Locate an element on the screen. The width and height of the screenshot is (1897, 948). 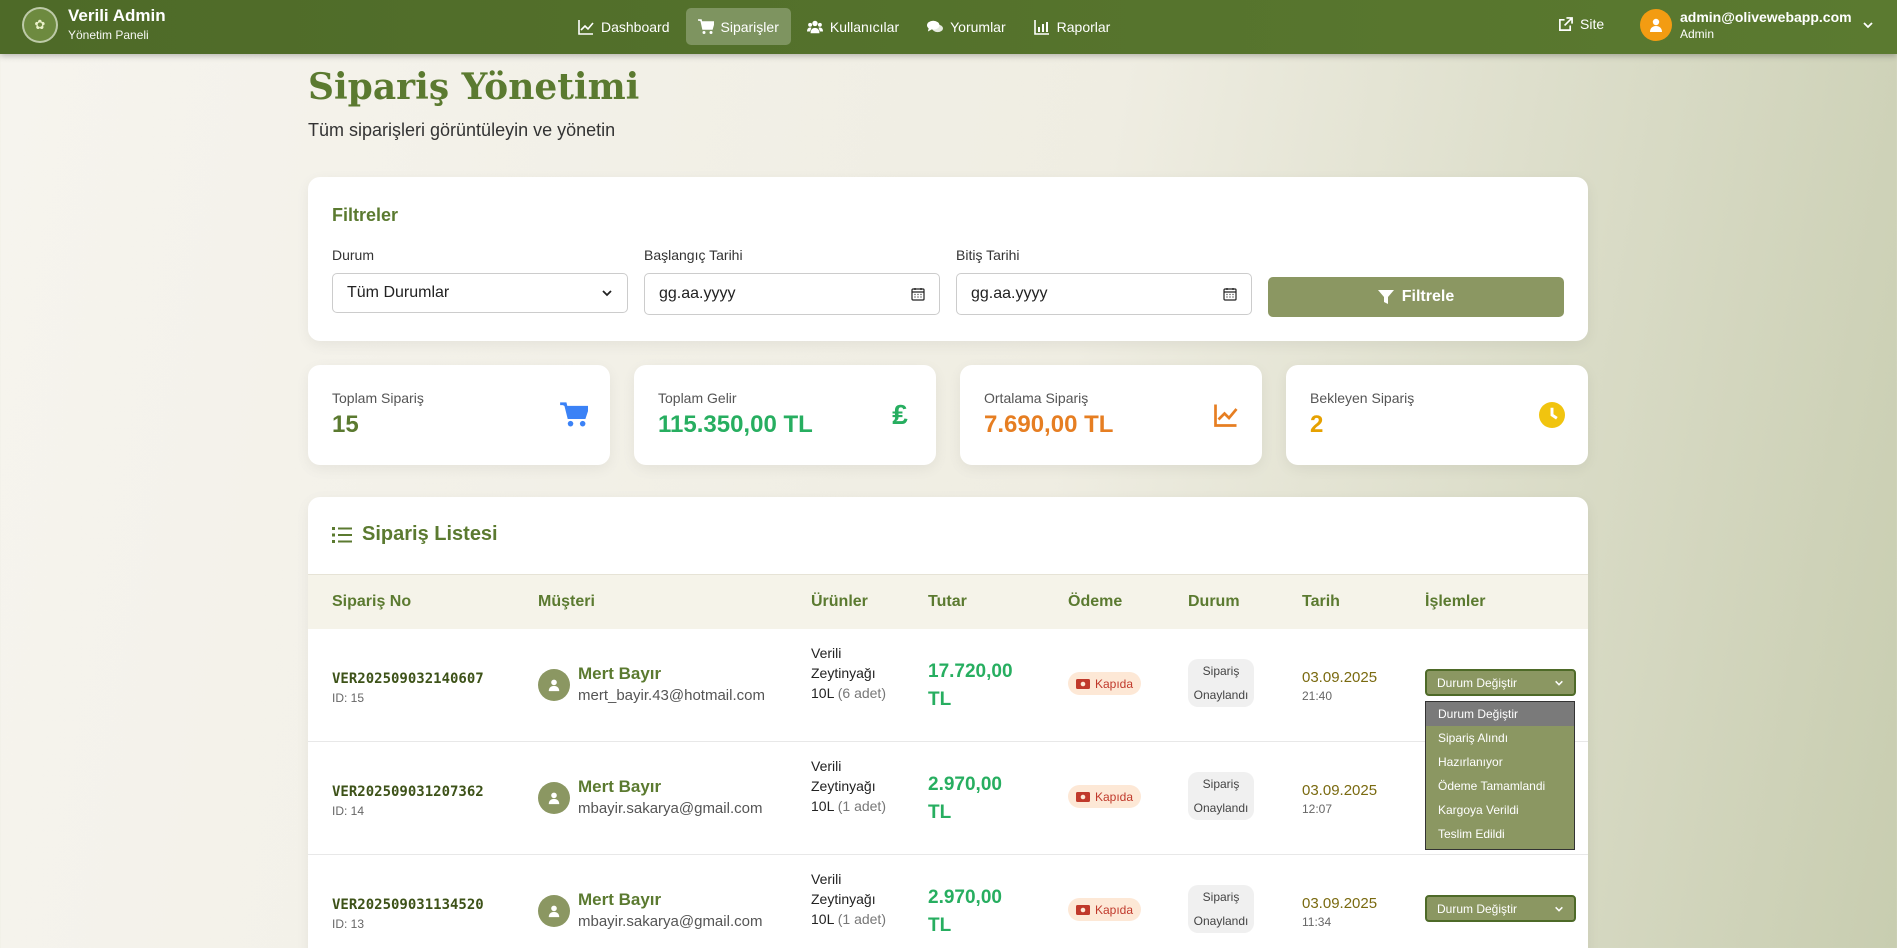
filter-button-label: Filtrele is located at coordinates (1428, 296).